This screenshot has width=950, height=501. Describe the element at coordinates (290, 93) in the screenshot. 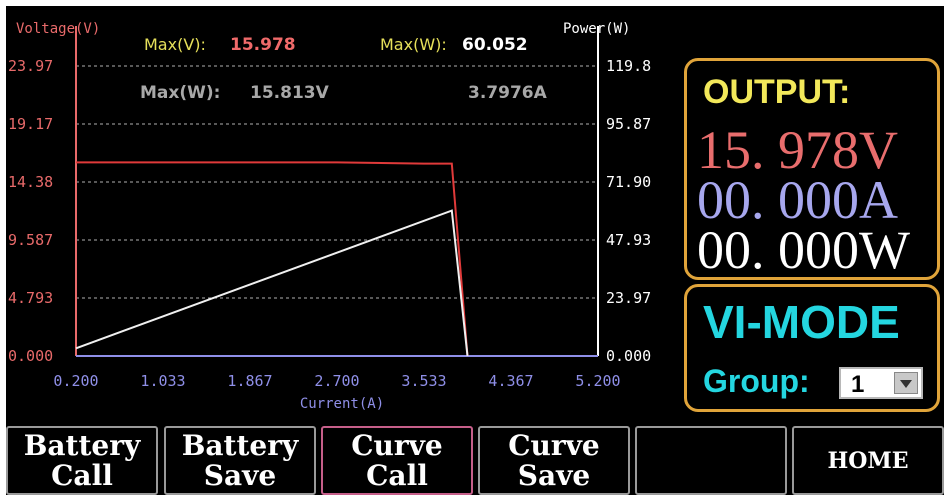

I see `max-power-point-voltage: 15.813V` at that location.